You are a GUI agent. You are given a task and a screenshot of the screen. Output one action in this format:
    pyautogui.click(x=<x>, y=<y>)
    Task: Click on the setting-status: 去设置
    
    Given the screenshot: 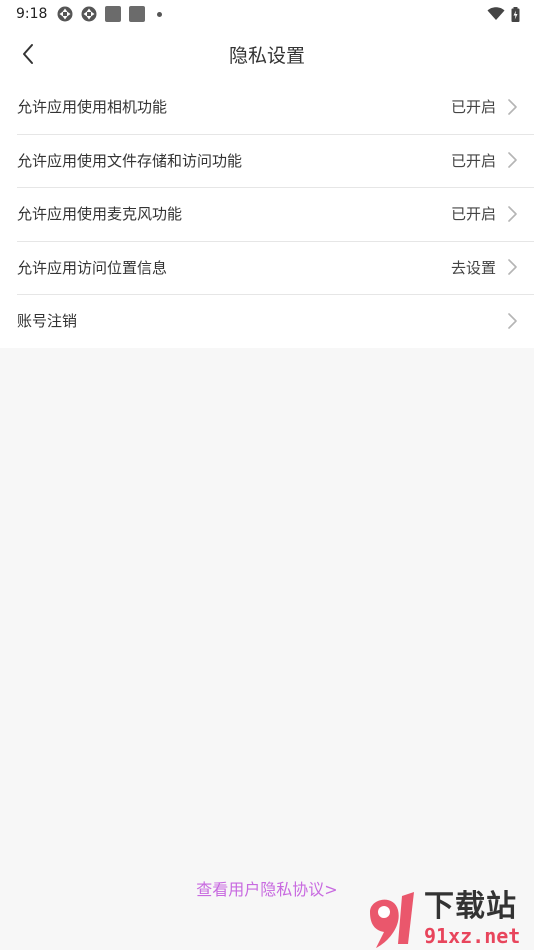 What is the action you would take?
    pyautogui.click(x=473, y=267)
    